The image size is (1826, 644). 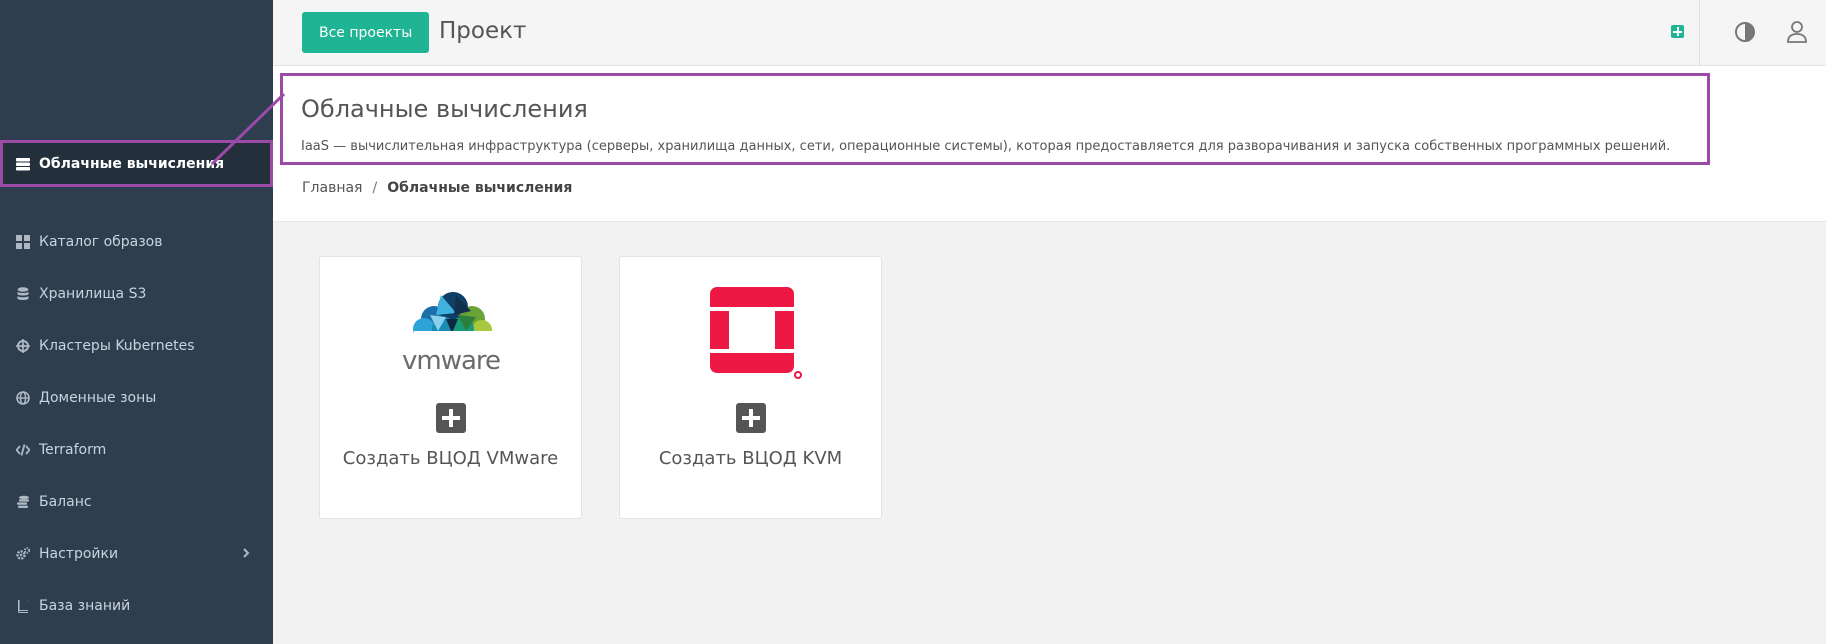 I want to click on sidebar-item-knowledge-base: База знаний, so click(x=136, y=606).